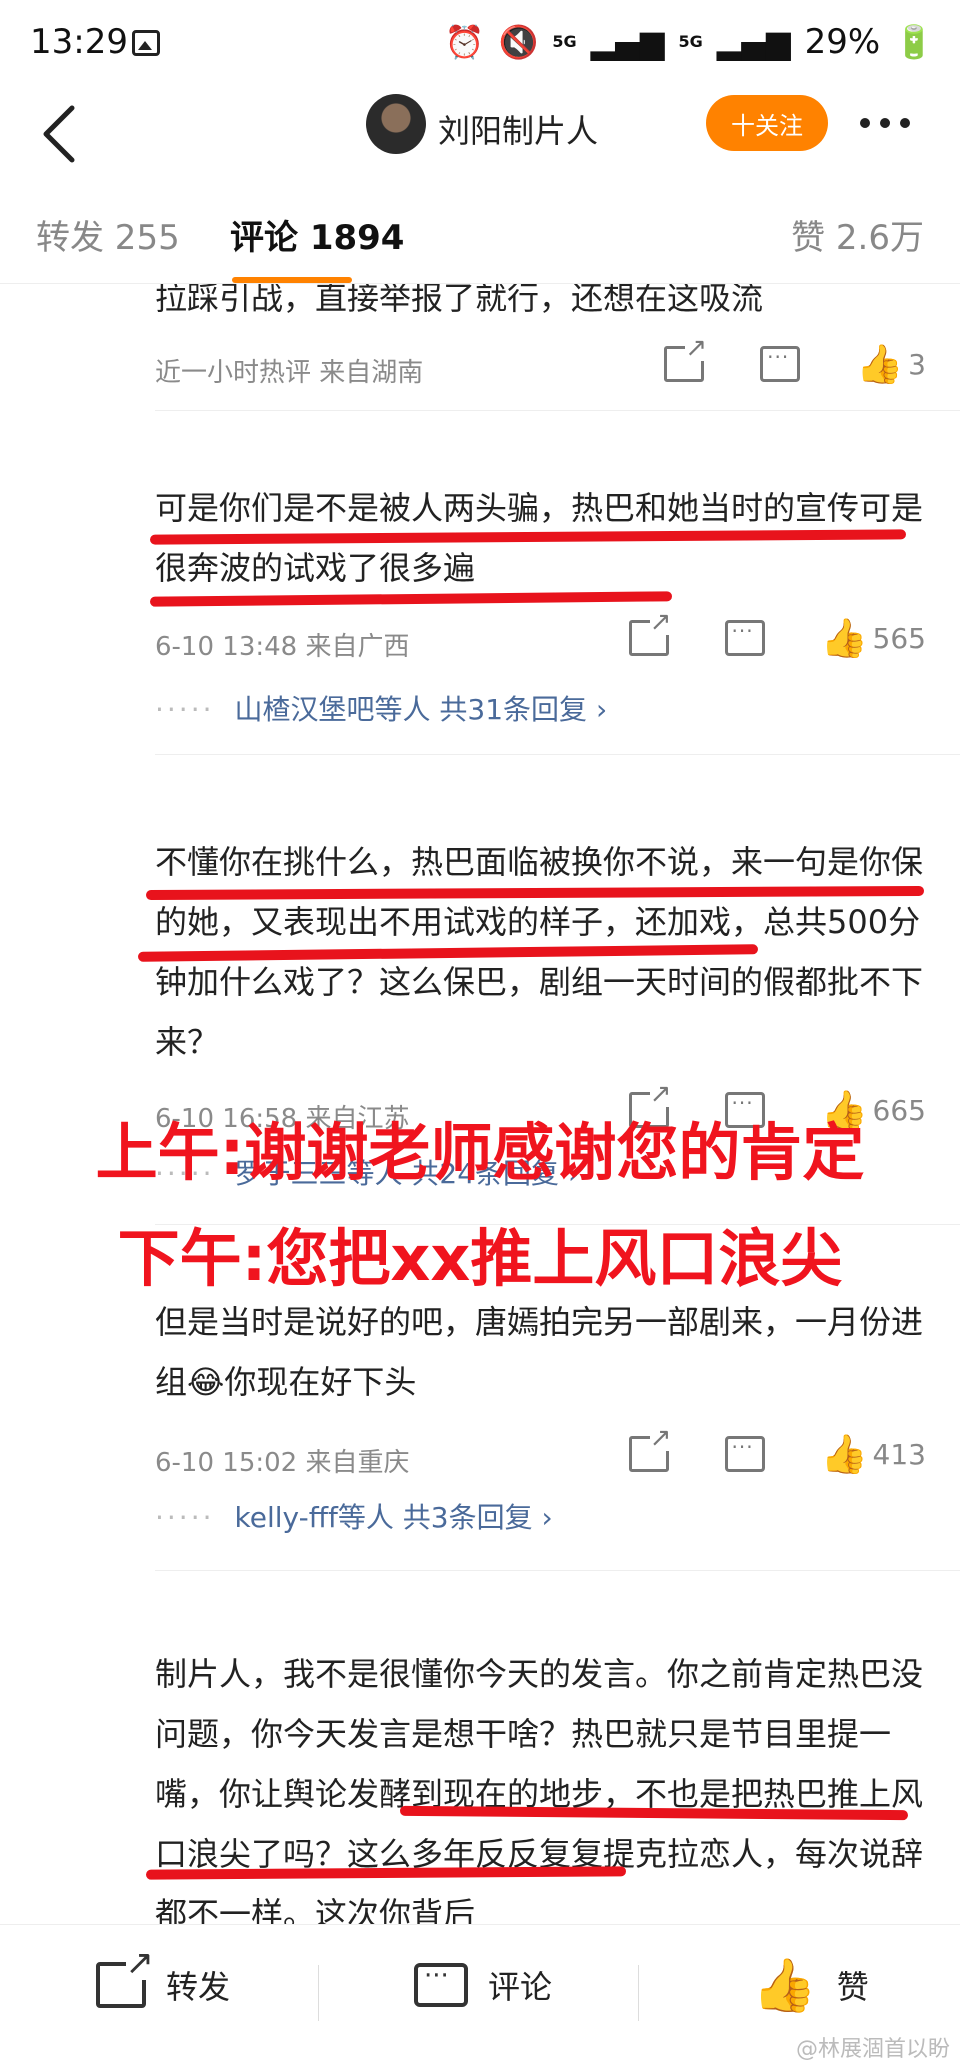 This screenshot has height=2060, width=960. Describe the element at coordinates (289, 373) in the screenshot. I see `comment-meta: 近一小时热评 来自湖南` at that location.